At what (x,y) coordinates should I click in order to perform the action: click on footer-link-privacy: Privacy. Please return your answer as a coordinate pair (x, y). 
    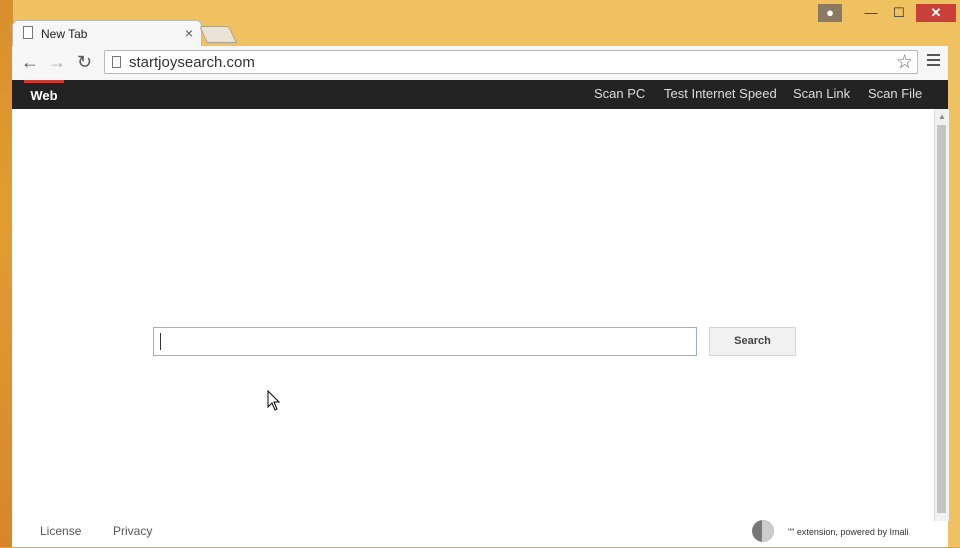
    Looking at the image, I should click on (132, 531).